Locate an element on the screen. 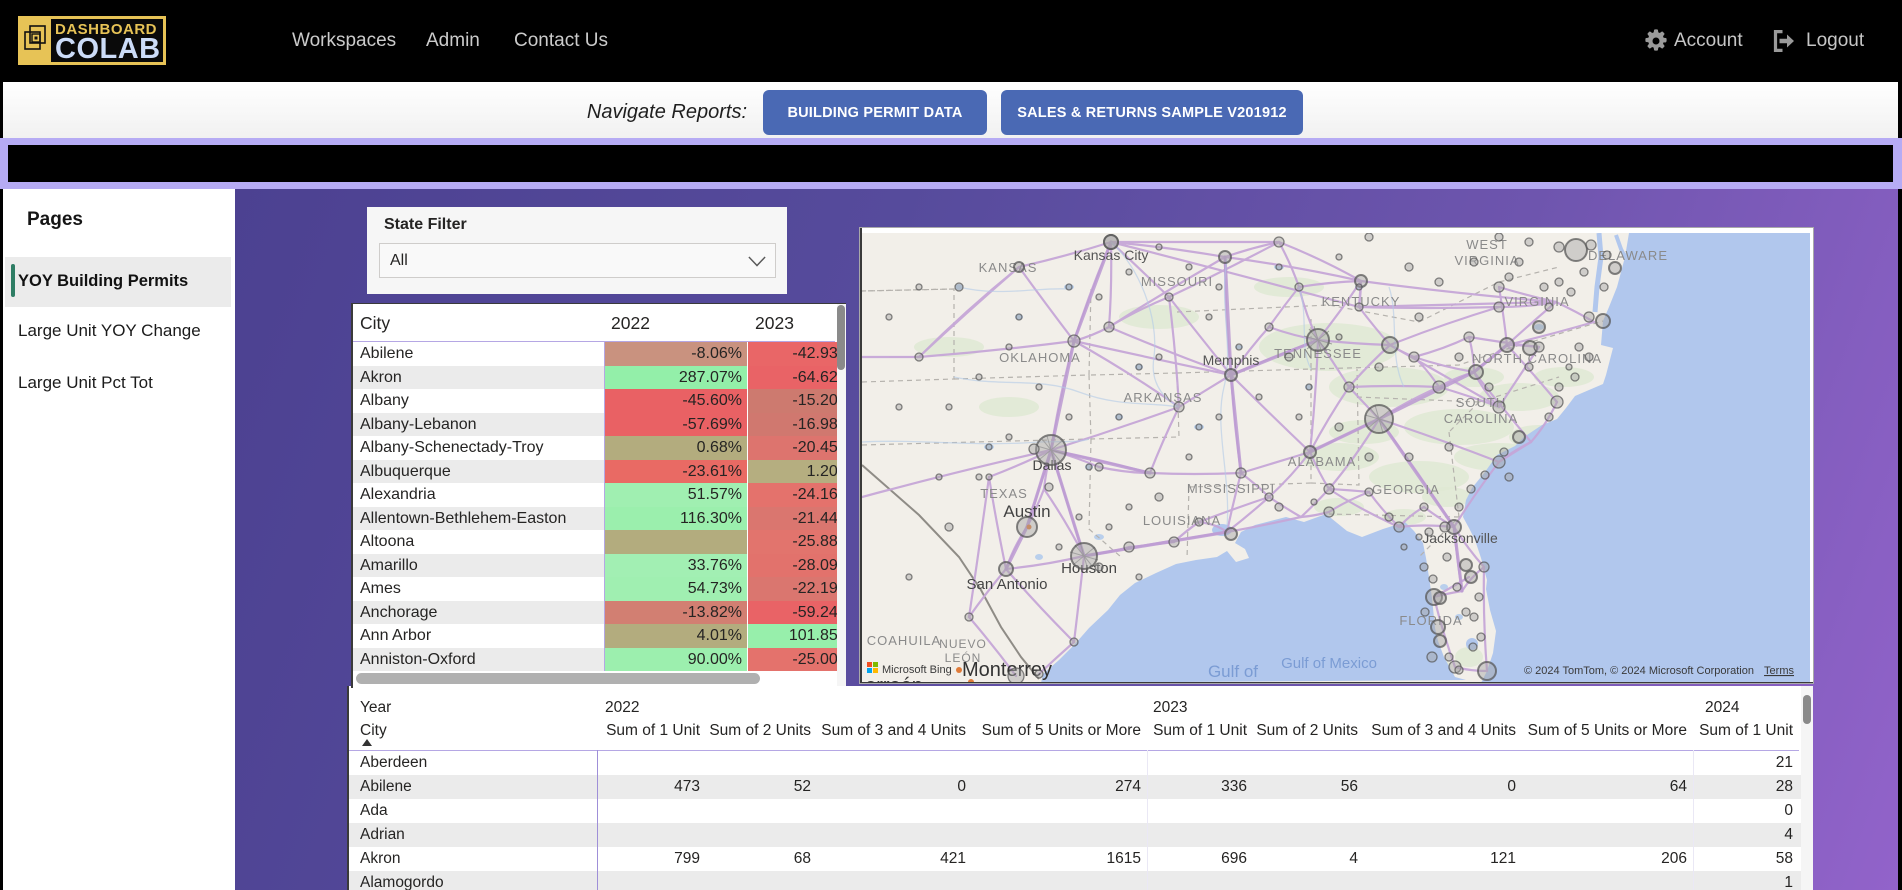 The width and height of the screenshot is (1902, 890). svg-text: OKLAHOMA is located at coordinates (1040, 357).